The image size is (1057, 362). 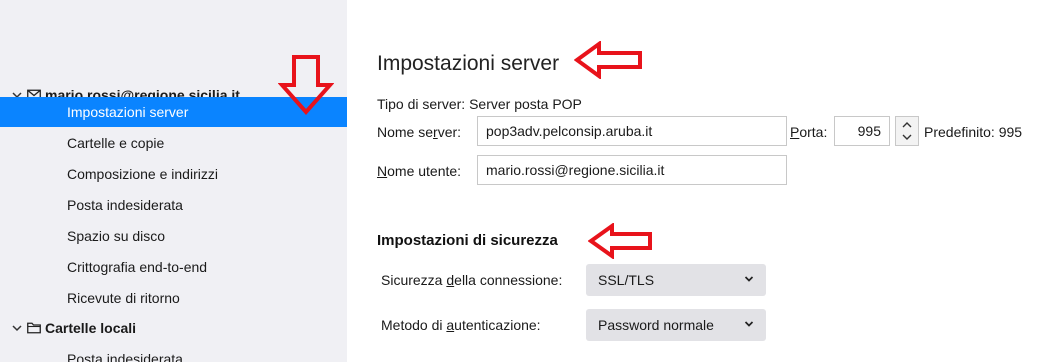 I want to click on chevron-up-icon, so click(x=907, y=125).